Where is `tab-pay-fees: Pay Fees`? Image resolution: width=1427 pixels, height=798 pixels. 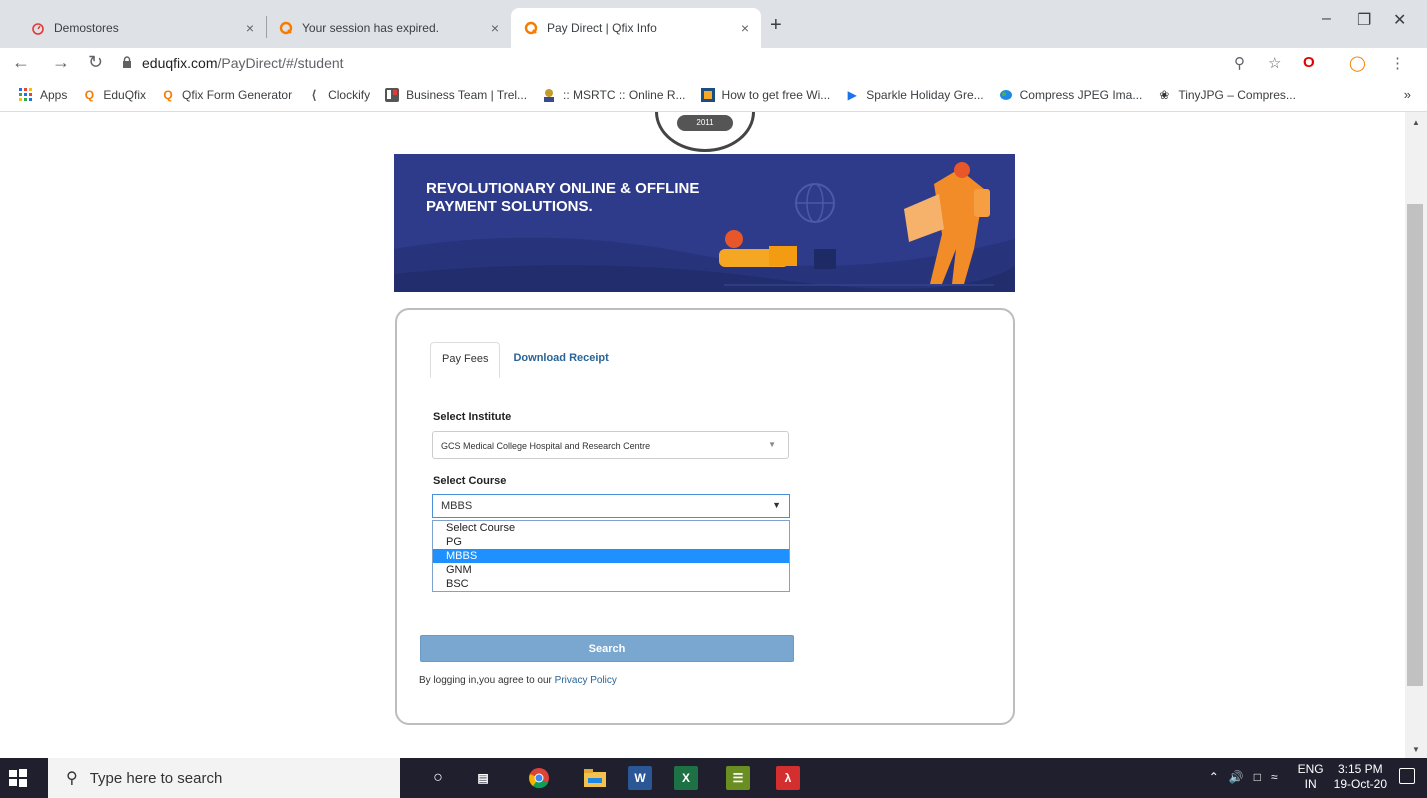
tab-pay-fees: Pay Fees is located at coordinates (465, 360).